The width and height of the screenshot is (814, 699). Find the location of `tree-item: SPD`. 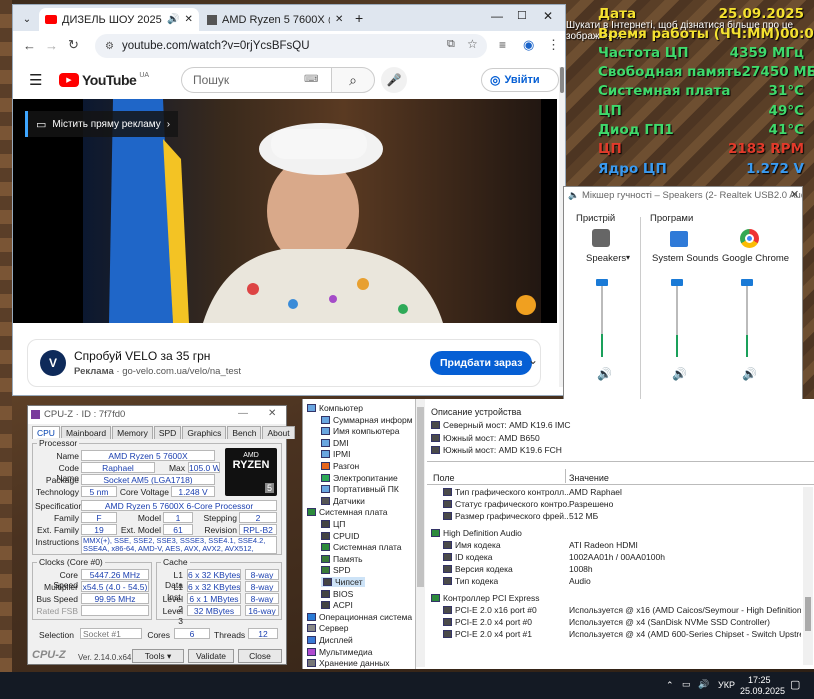

tree-item: SPD is located at coordinates (335, 570).